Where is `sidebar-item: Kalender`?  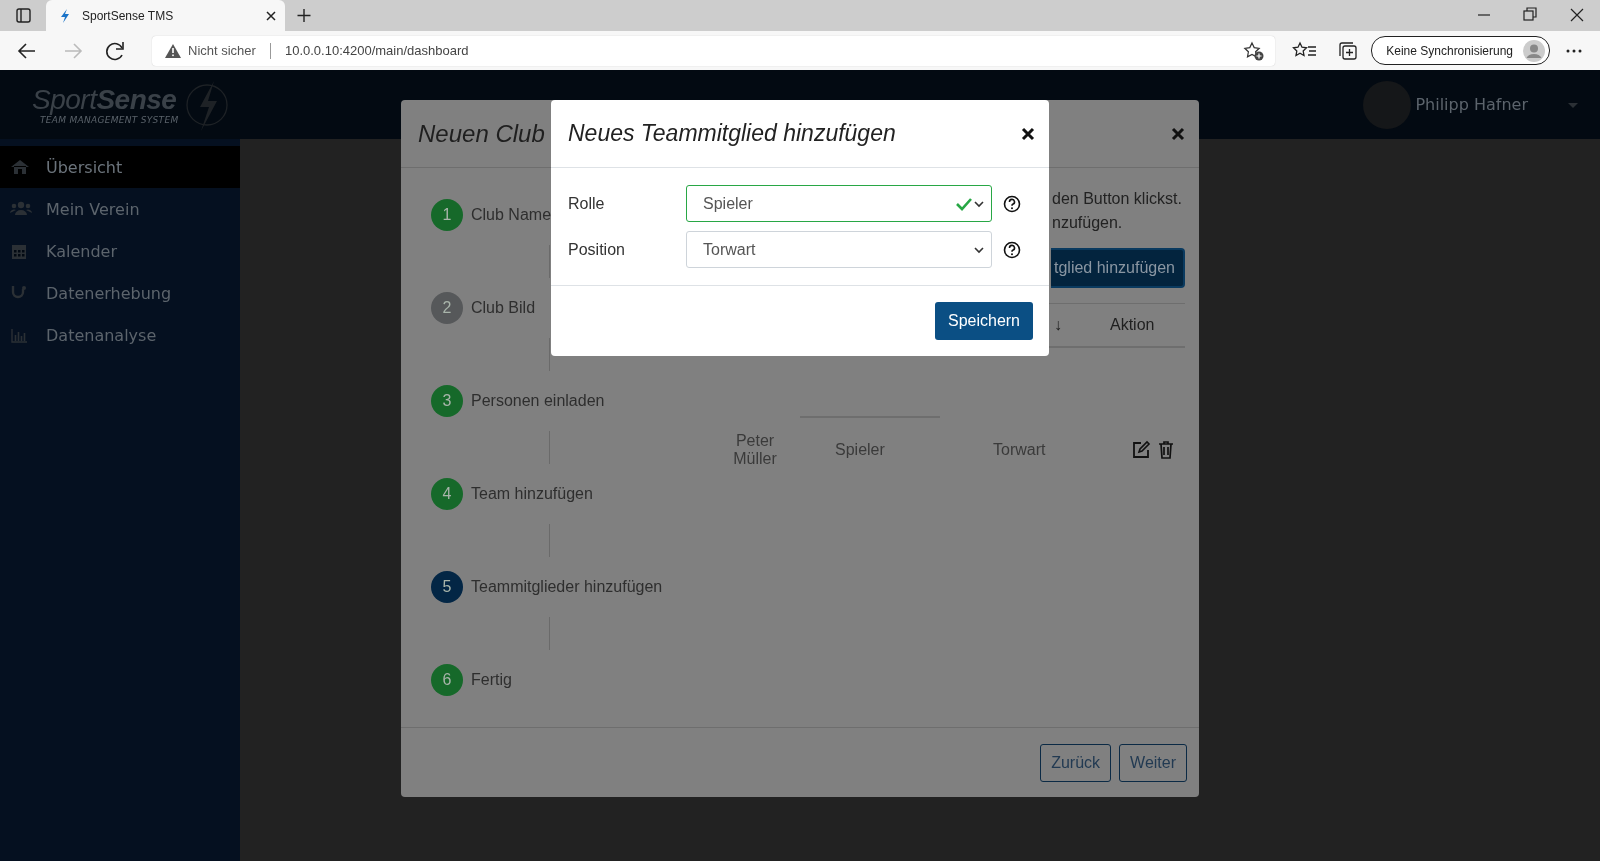 sidebar-item: Kalender is located at coordinates (120, 251).